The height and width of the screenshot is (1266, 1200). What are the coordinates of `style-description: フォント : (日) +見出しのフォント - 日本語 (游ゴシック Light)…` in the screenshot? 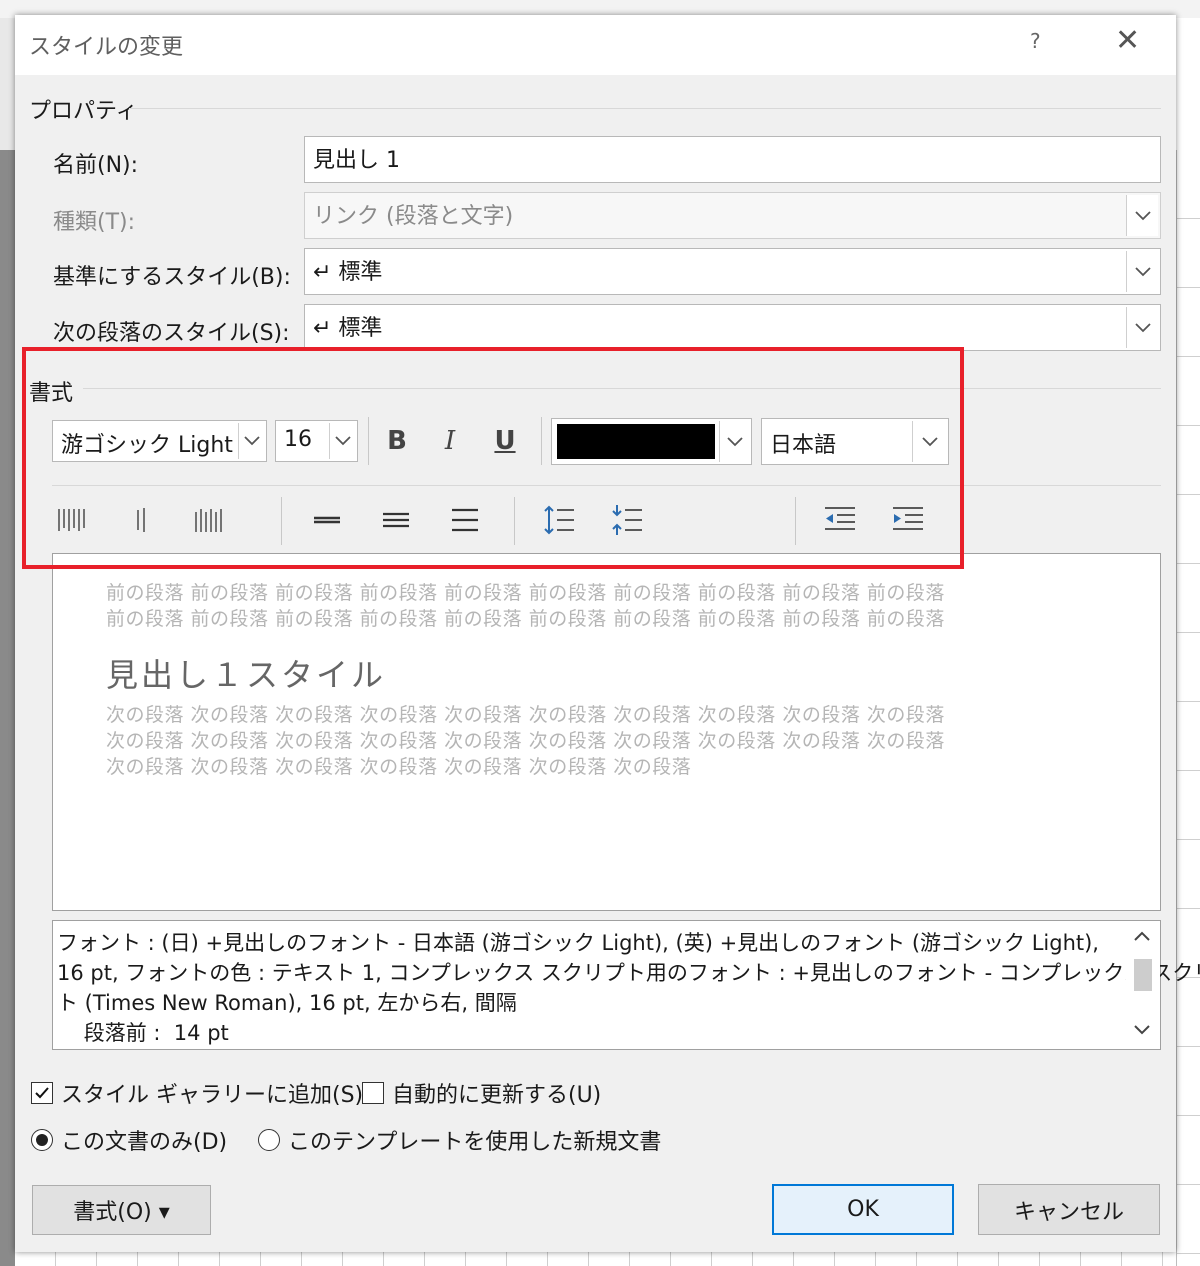 It's located at (626, 985).